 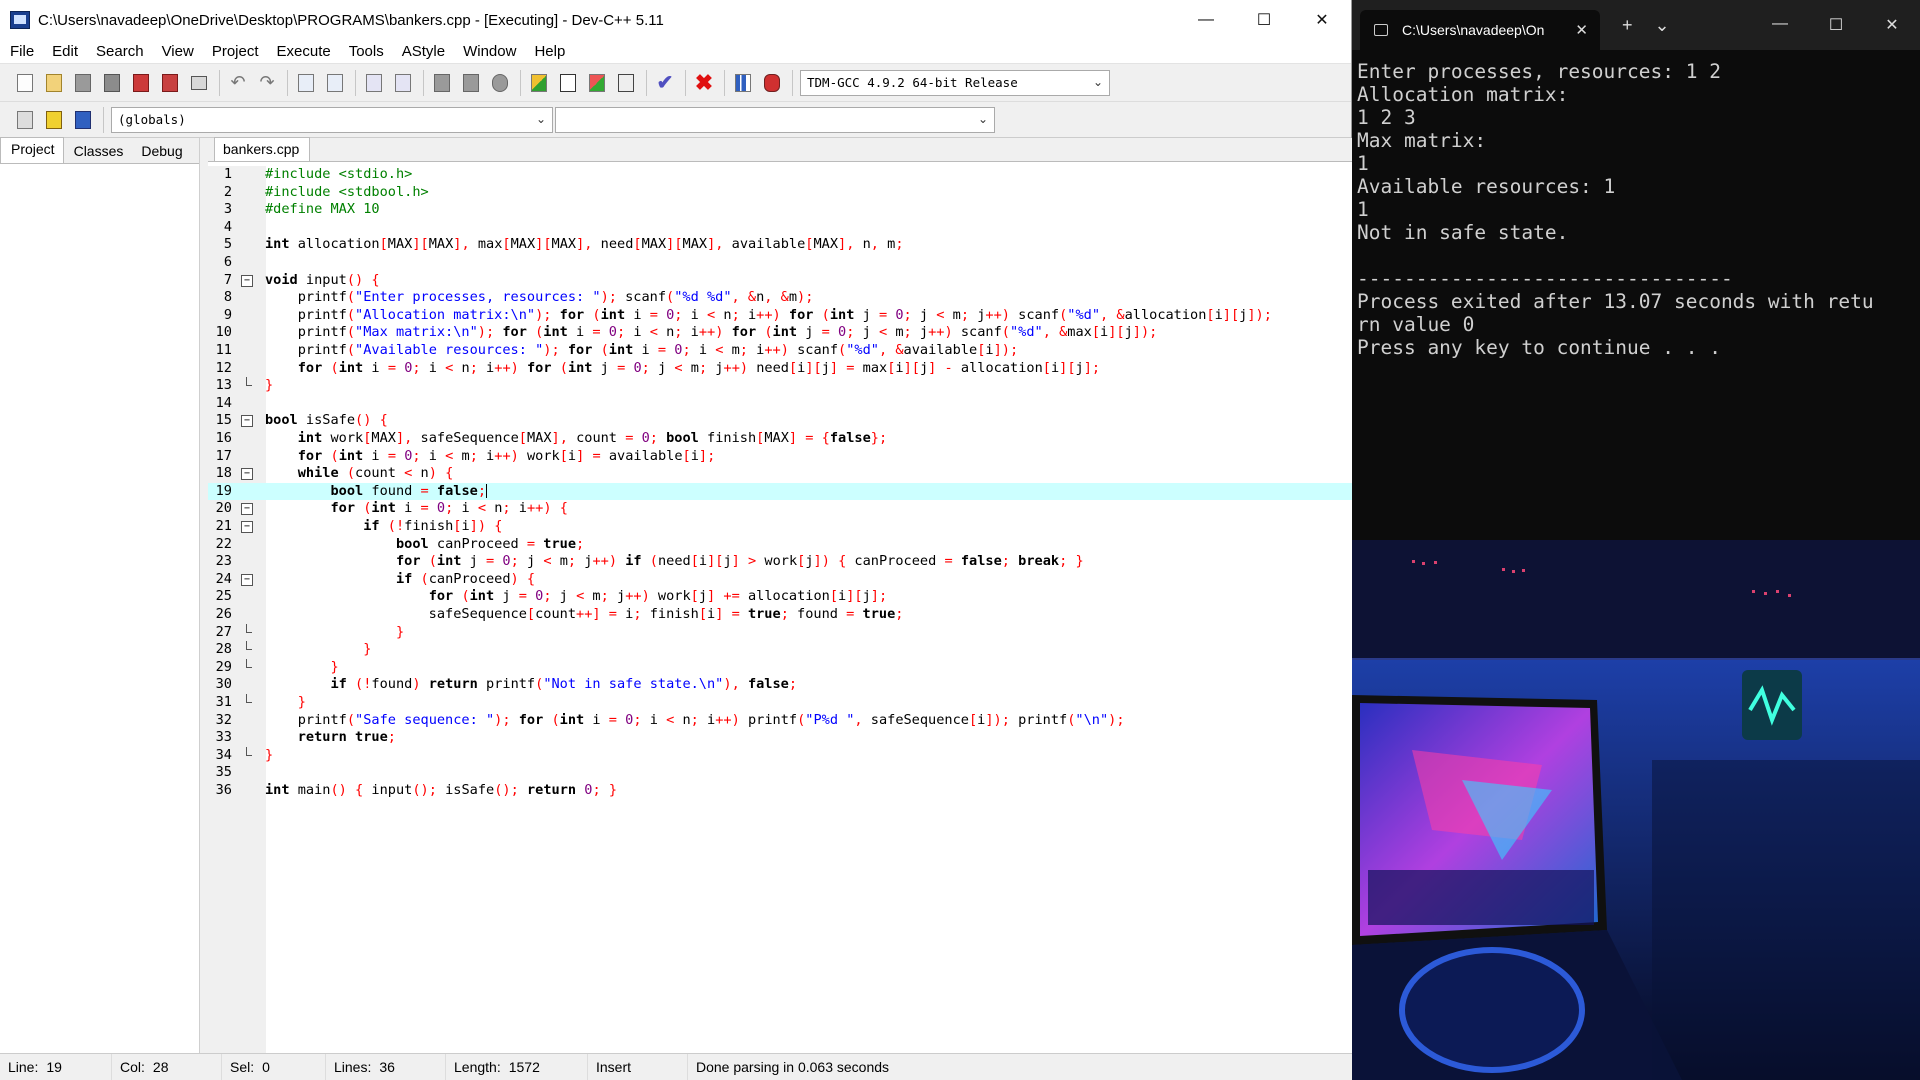 I want to click on menu-execute: Execute, so click(x=303, y=51).